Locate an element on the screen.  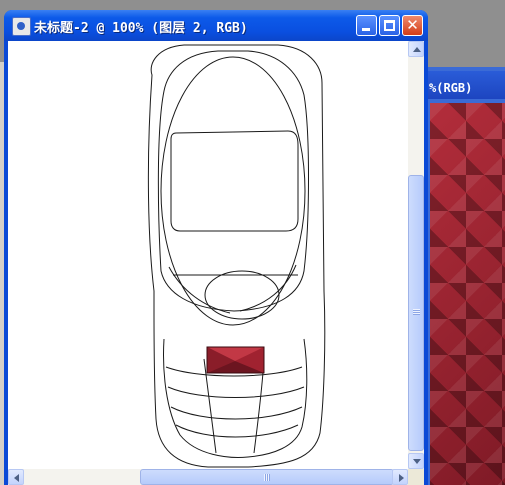
close-button: ✕ is located at coordinates (412, 25).